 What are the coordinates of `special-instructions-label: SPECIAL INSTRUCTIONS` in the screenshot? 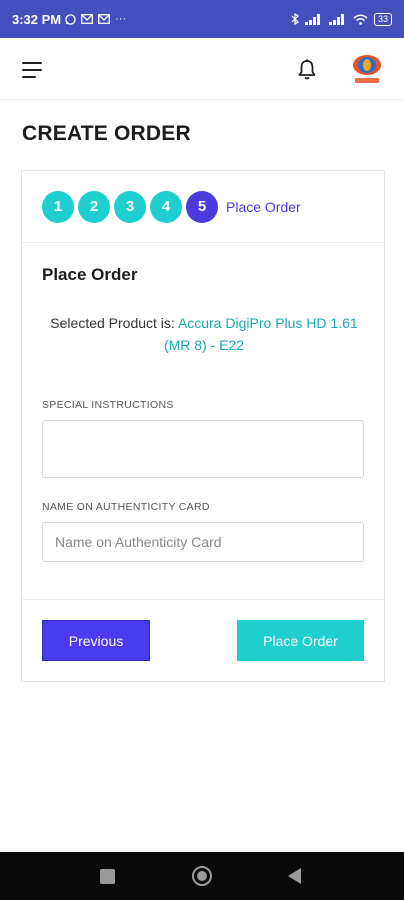 It's located at (108, 405).